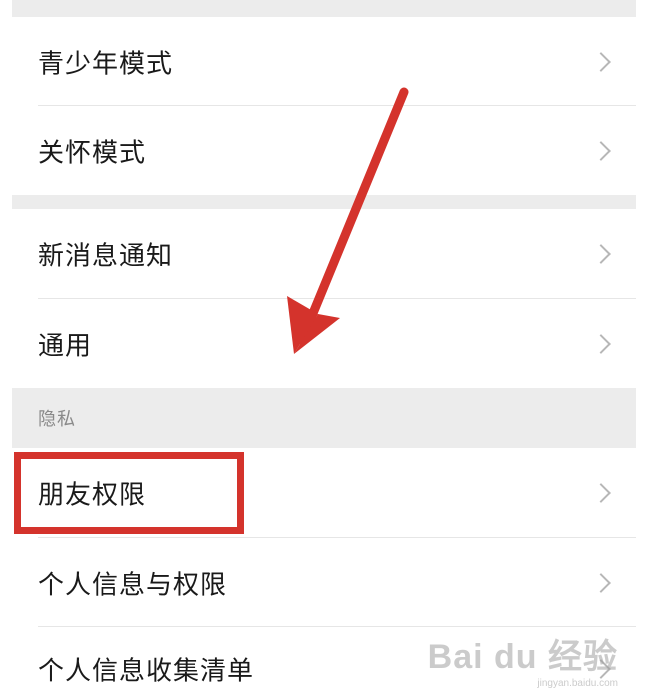 The width and height of the screenshot is (648, 695). I want to click on settings-item-care-mode: 关怀模式, so click(324, 150).